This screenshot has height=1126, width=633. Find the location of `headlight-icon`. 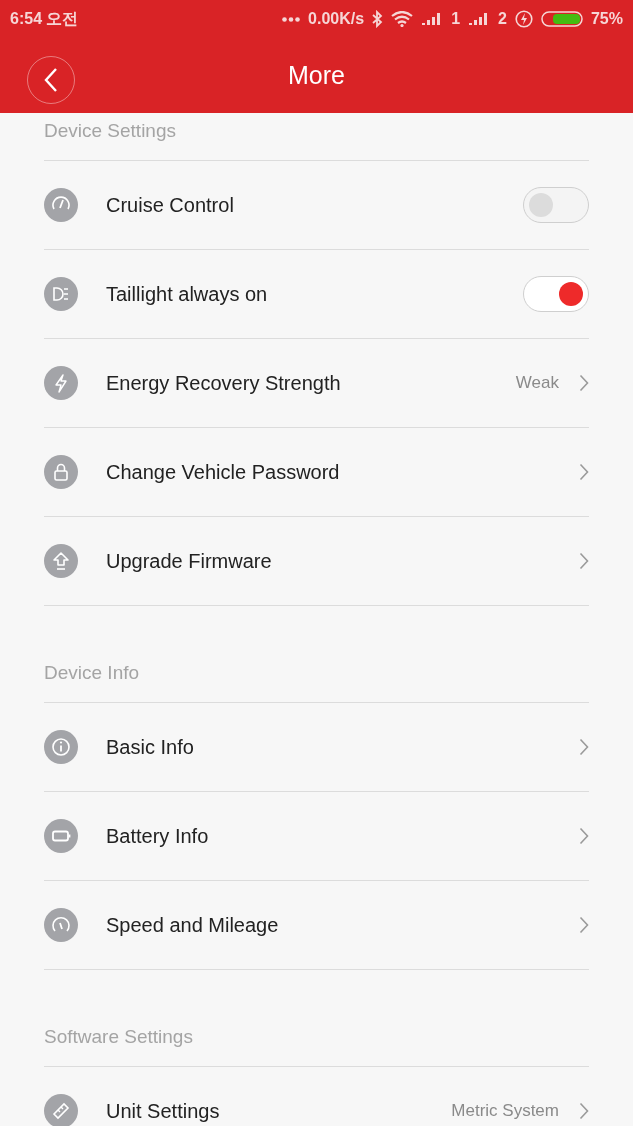

headlight-icon is located at coordinates (61, 294).